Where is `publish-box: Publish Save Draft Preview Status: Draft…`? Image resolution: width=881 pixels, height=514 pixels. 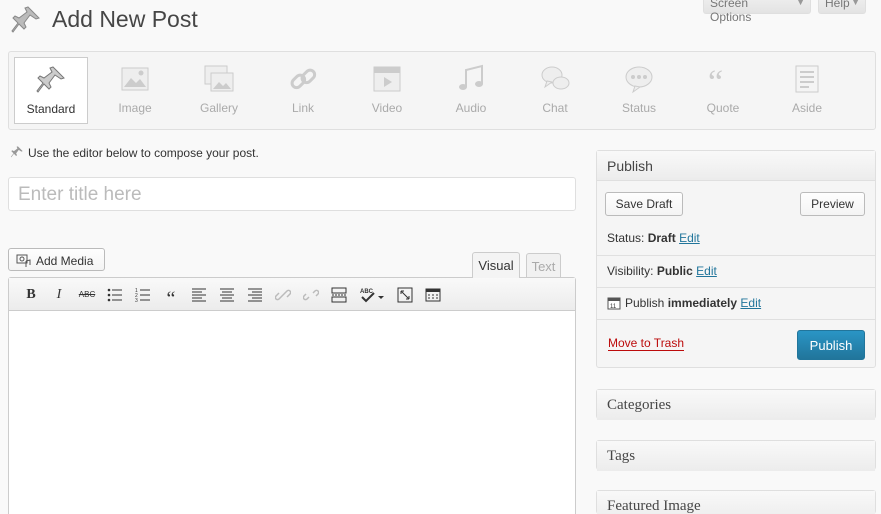
publish-box: Publish Save Draft Preview Status: Draft… is located at coordinates (736, 259).